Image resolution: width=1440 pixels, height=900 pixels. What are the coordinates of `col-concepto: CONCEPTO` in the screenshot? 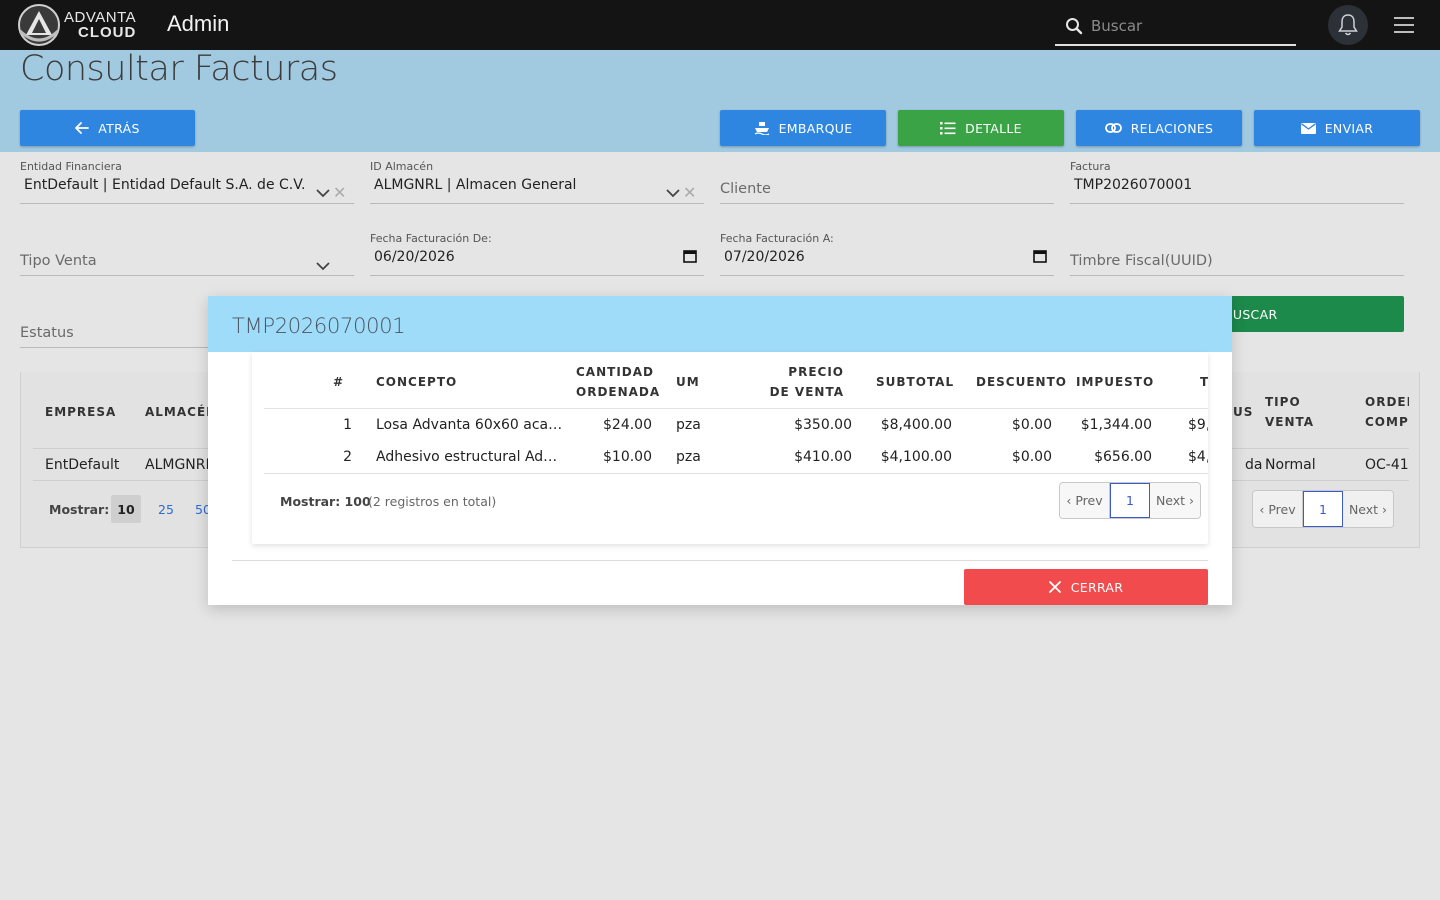 It's located at (416, 382).